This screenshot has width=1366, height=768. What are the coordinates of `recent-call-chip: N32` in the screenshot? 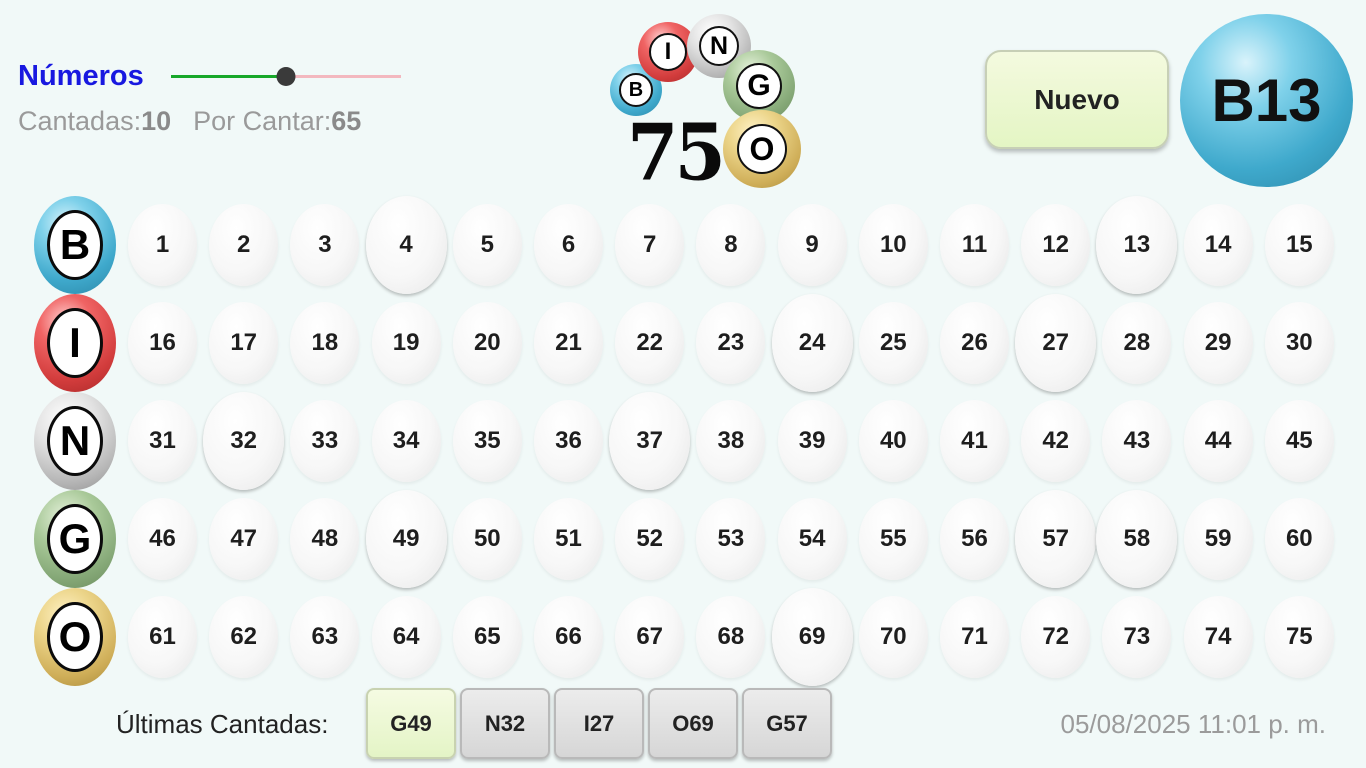 It's located at (505, 723).